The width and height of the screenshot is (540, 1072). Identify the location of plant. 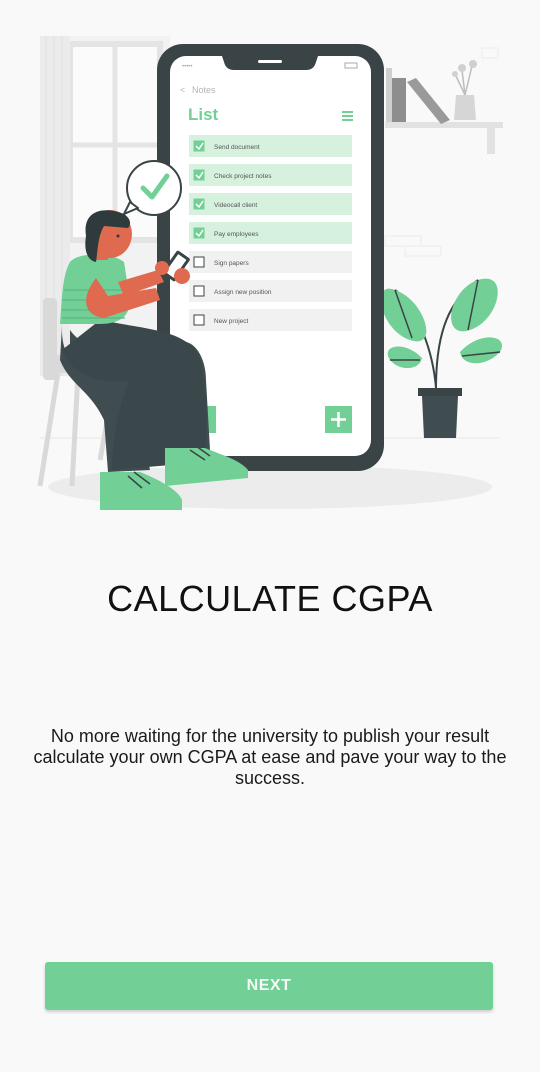
(441, 358).